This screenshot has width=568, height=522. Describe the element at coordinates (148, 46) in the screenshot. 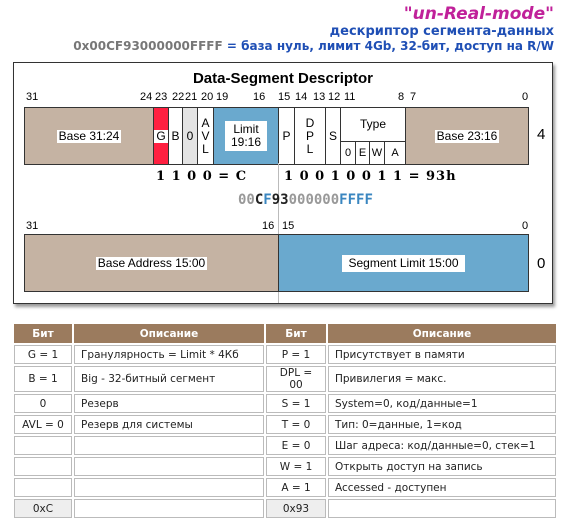

I see `descriptor-hex: 0x00CF93000000FFFF` at that location.